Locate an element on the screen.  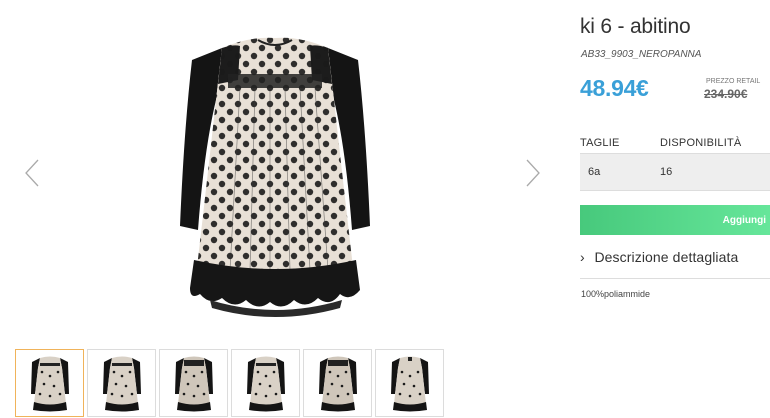
description-toggle: › Descrizione dettagliata is located at coordinates (675, 264).